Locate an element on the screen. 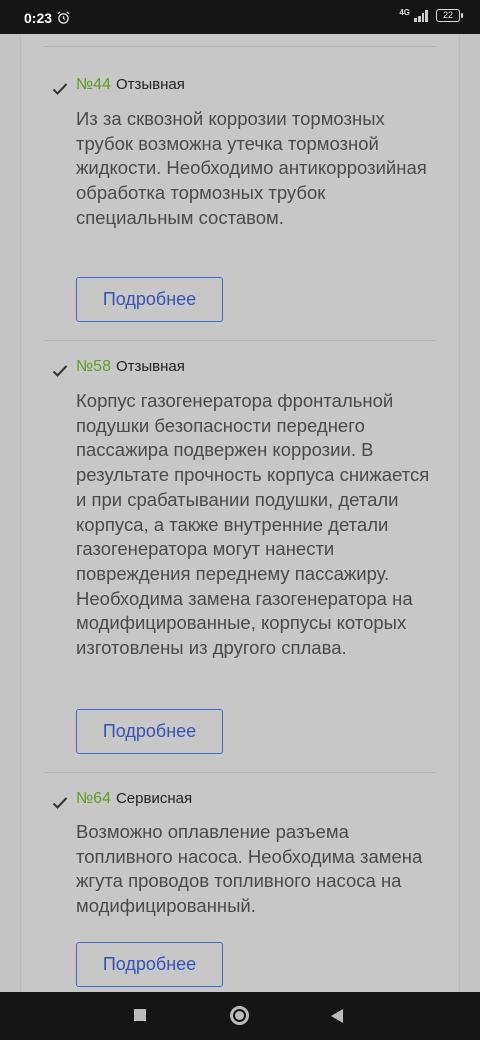  alarm-clock-icon is located at coordinates (63, 17).